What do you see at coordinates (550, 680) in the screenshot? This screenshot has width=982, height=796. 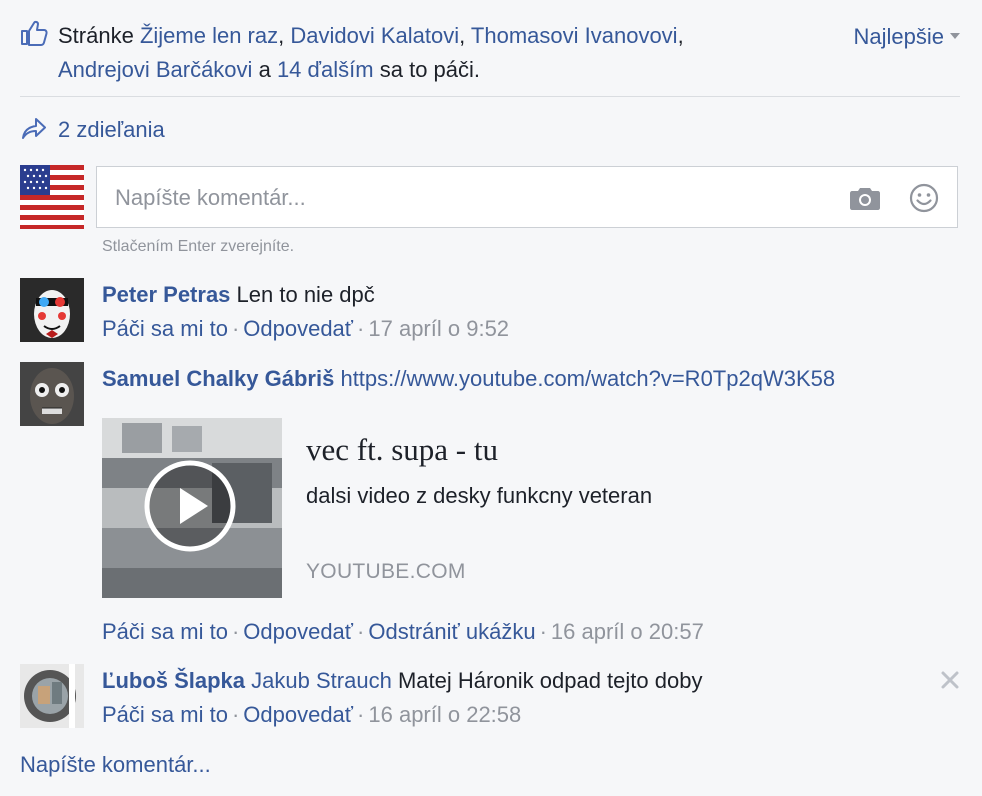 I see `comment-text: Matej Háronik odpad tejto doby` at bounding box center [550, 680].